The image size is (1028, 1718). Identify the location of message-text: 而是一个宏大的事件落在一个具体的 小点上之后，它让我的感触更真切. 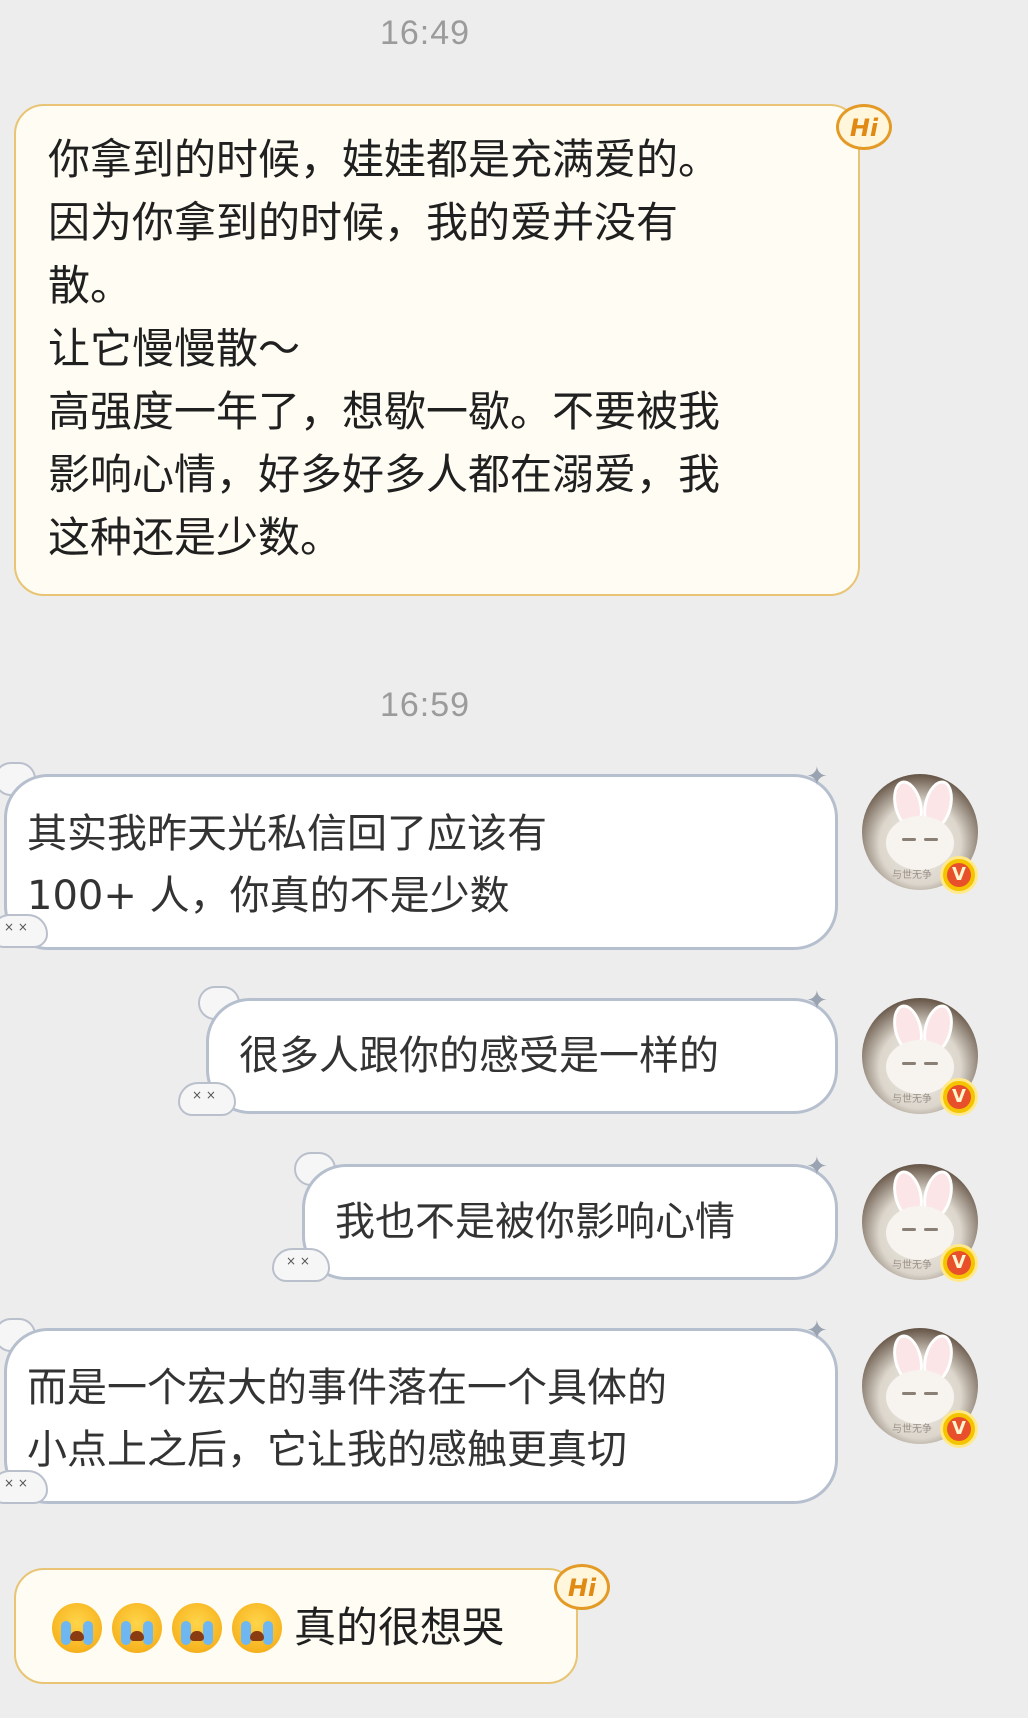
(347, 1419).